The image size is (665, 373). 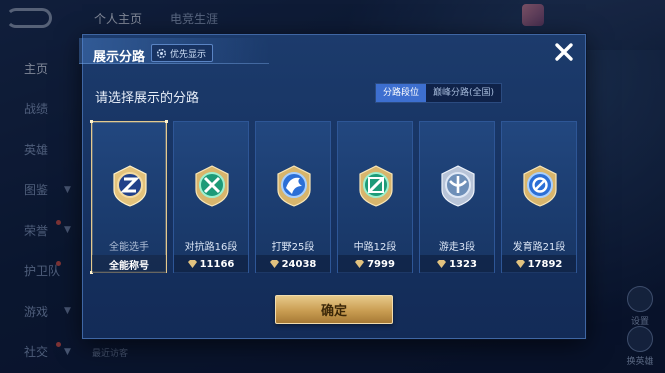 What do you see at coordinates (130, 186) in the screenshot?
I see `all-round-medal-icon` at bounding box center [130, 186].